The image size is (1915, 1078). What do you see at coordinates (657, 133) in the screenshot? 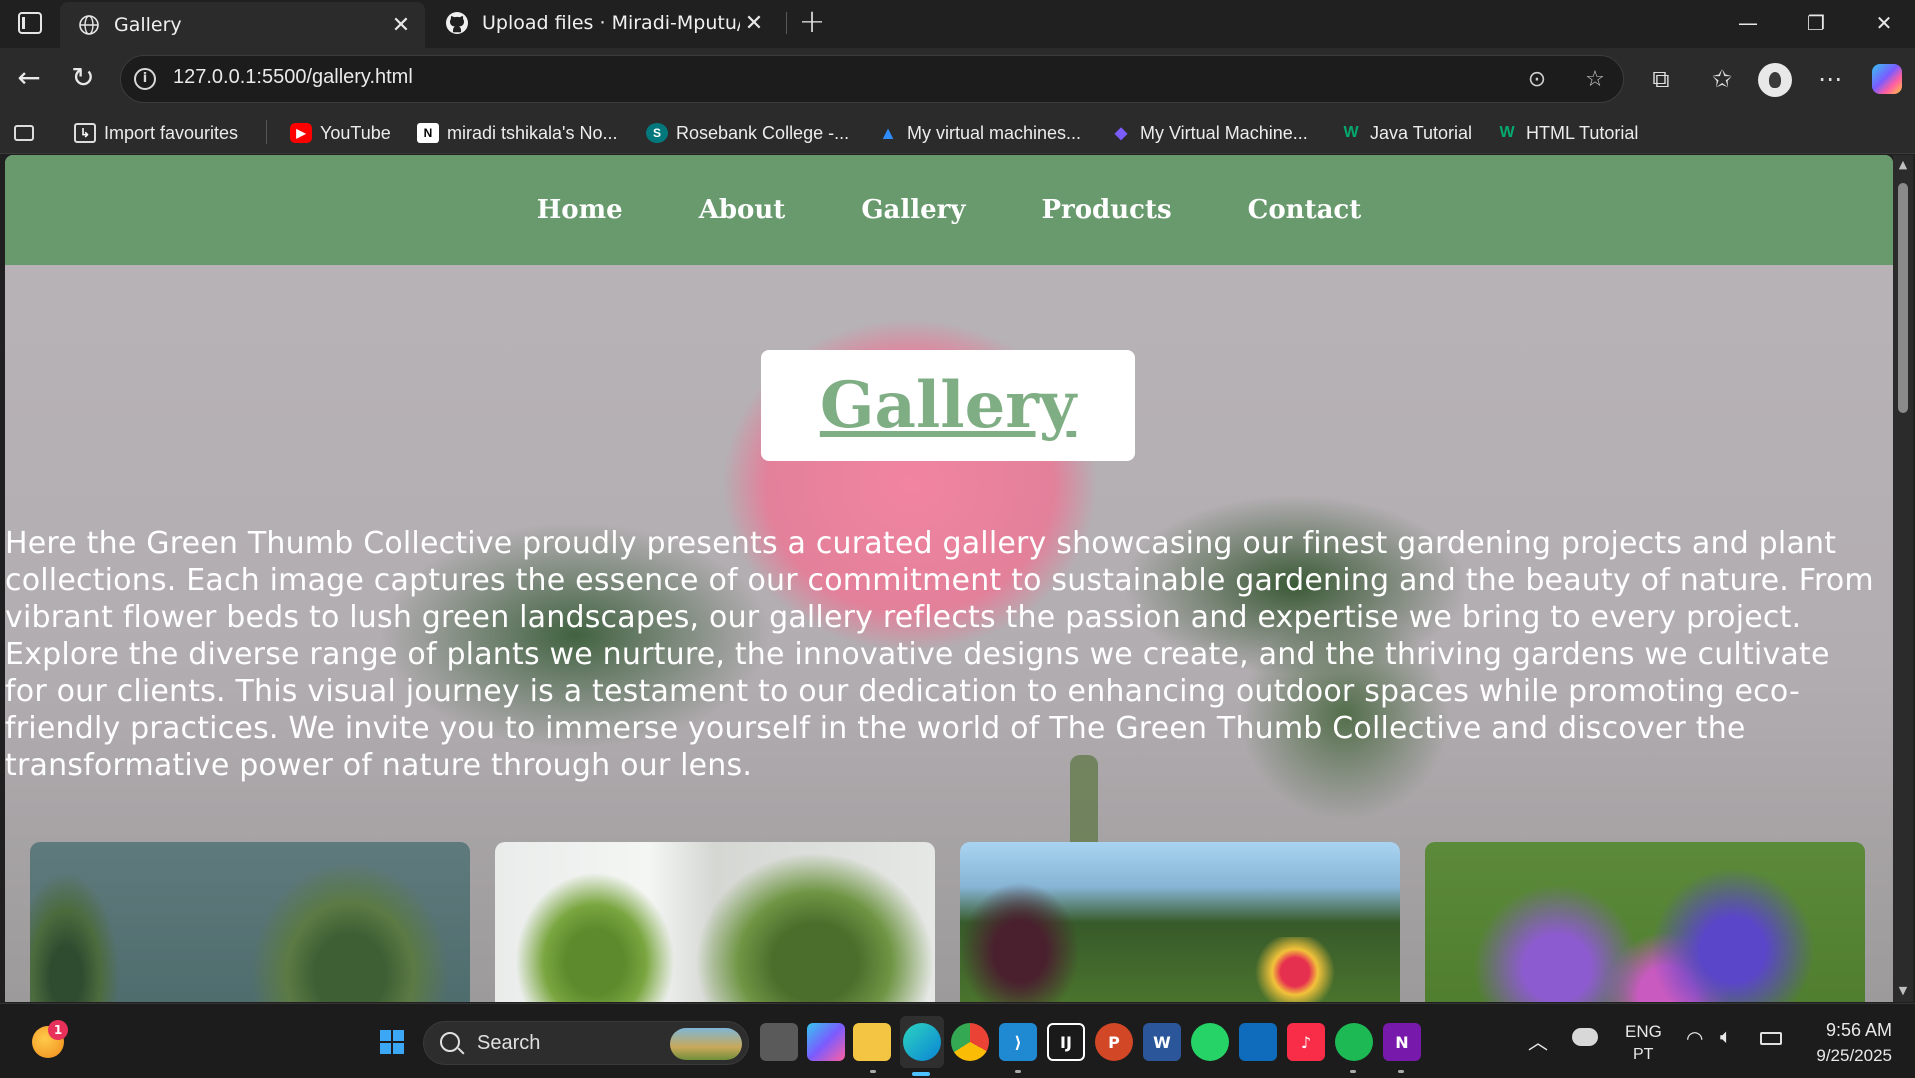
I see `sharepoint-icon: S` at bounding box center [657, 133].